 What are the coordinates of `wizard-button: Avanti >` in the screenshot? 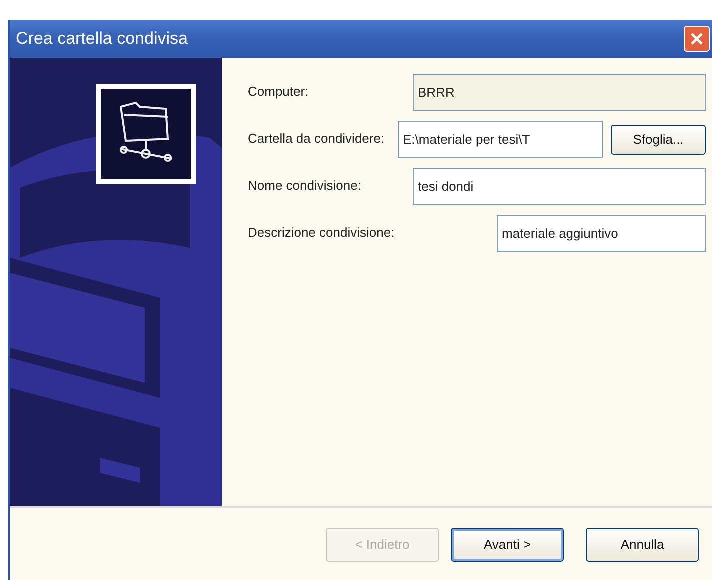 It's located at (507, 545).